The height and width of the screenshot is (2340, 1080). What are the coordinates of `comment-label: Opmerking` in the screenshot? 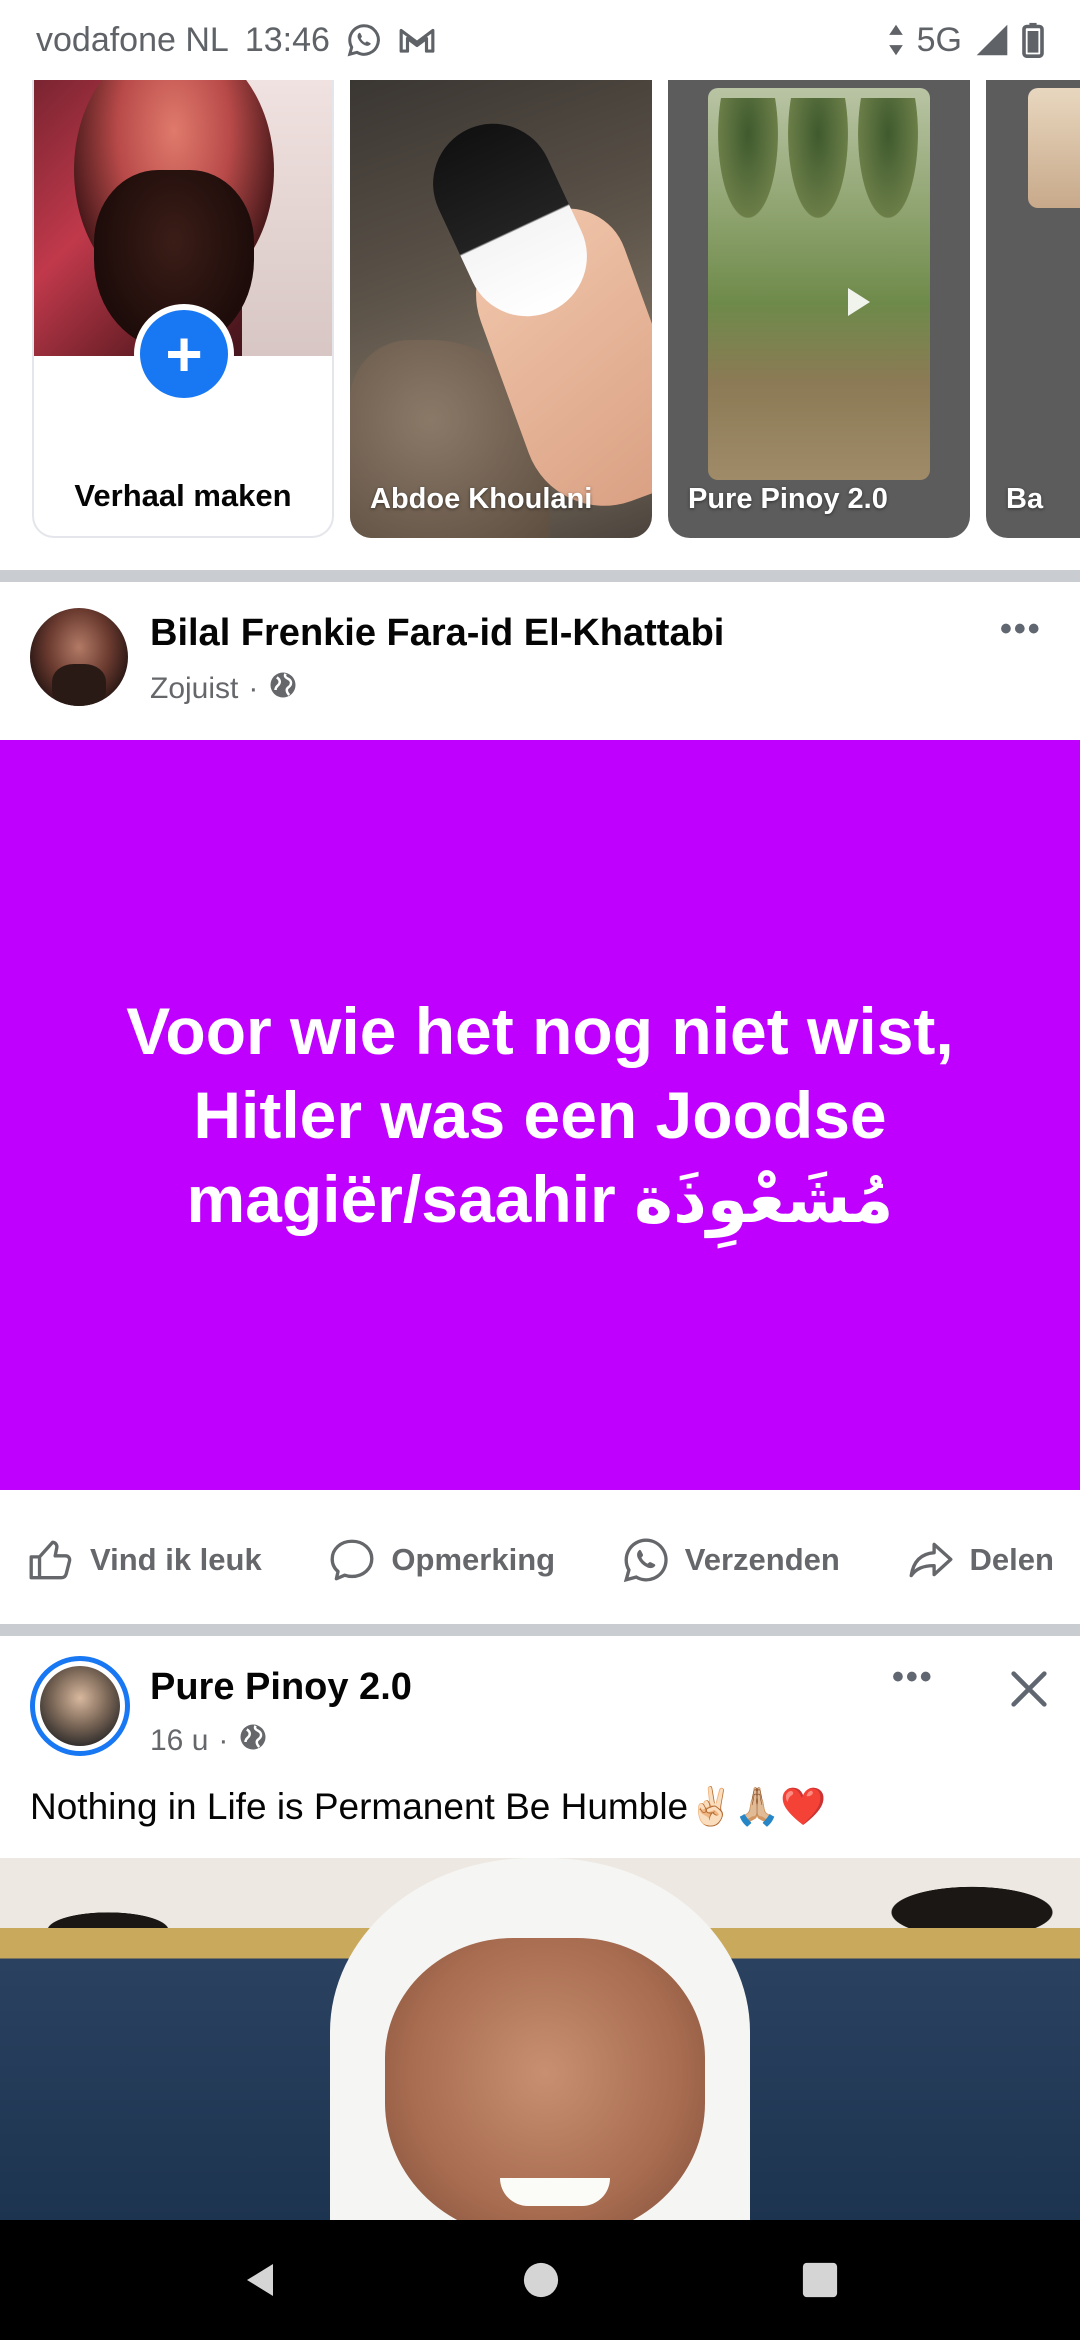 It's located at (473, 1559).